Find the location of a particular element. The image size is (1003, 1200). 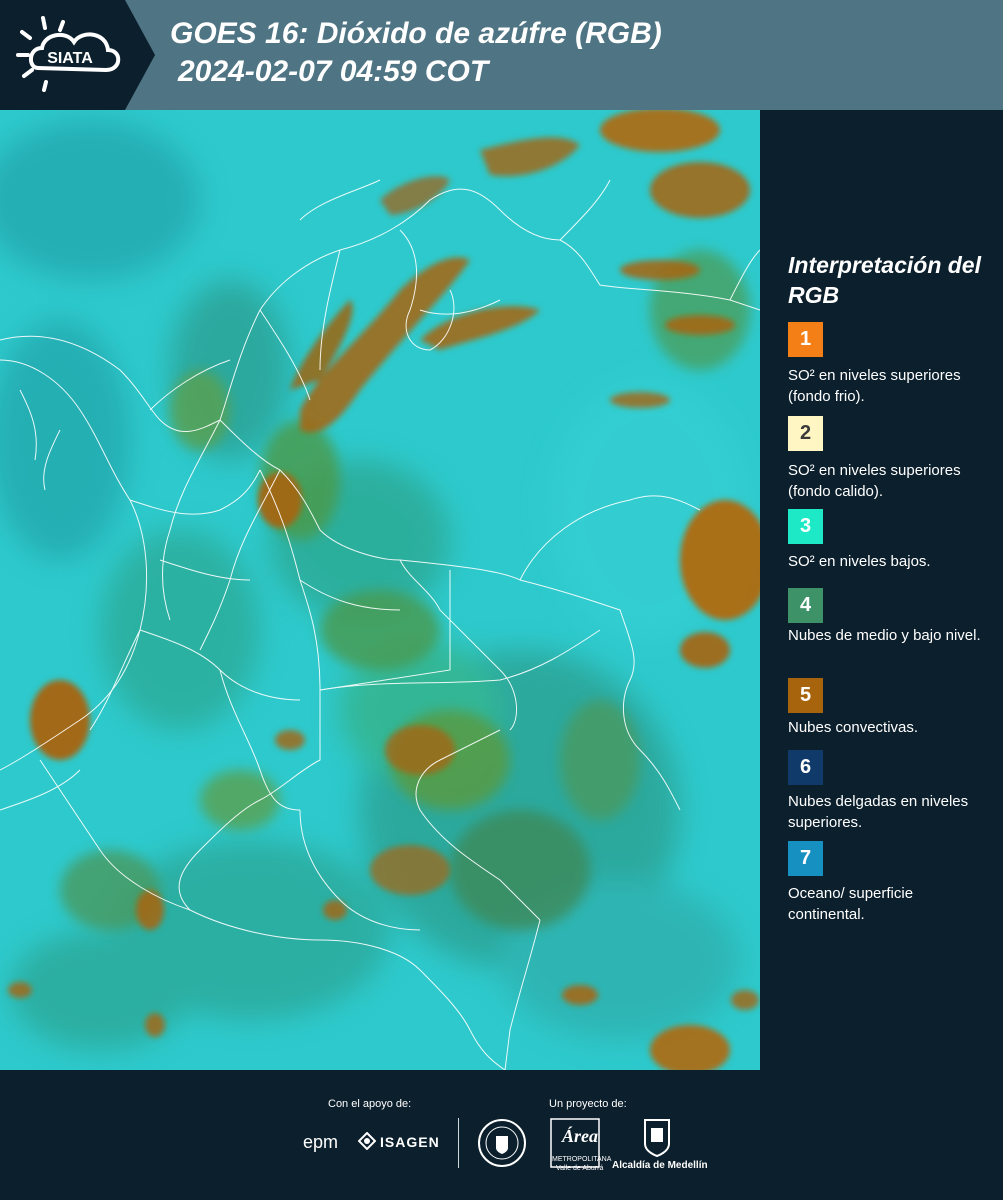

legend-description-7: Oceano/ superficie continental. is located at coordinates (851, 904).